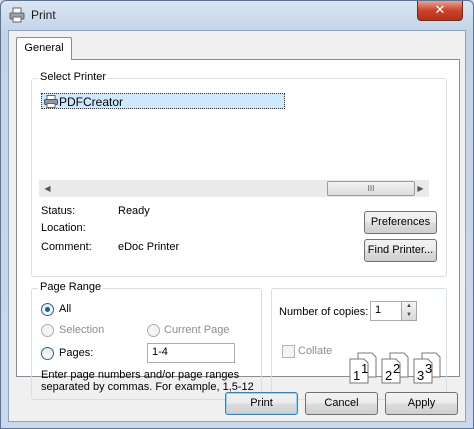 The width and height of the screenshot is (474, 429). I want to click on tab-general: General, so click(44, 48).